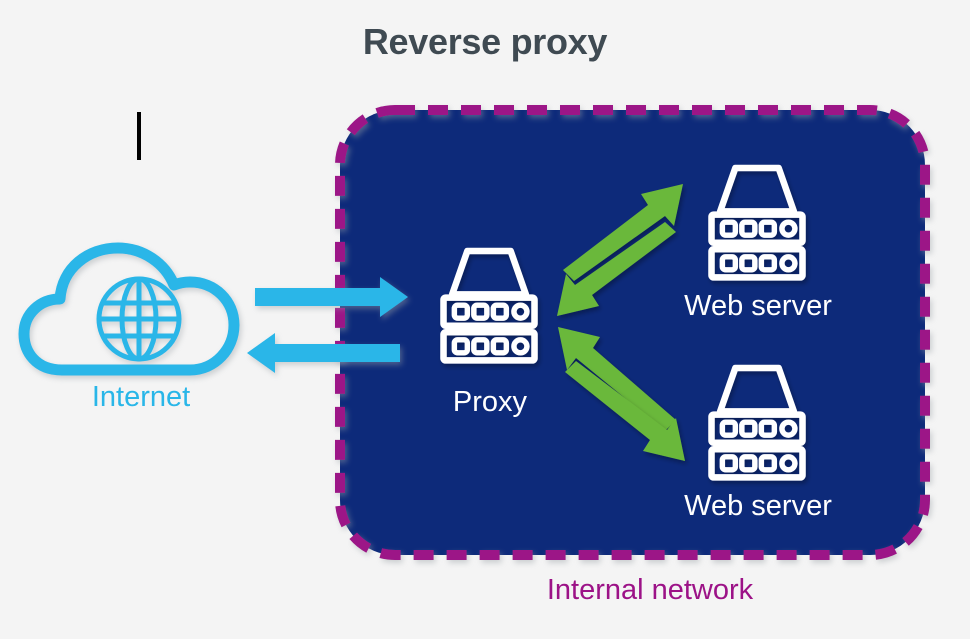 The height and width of the screenshot is (639, 970). I want to click on proxy-label: Proxy, so click(490, 402).